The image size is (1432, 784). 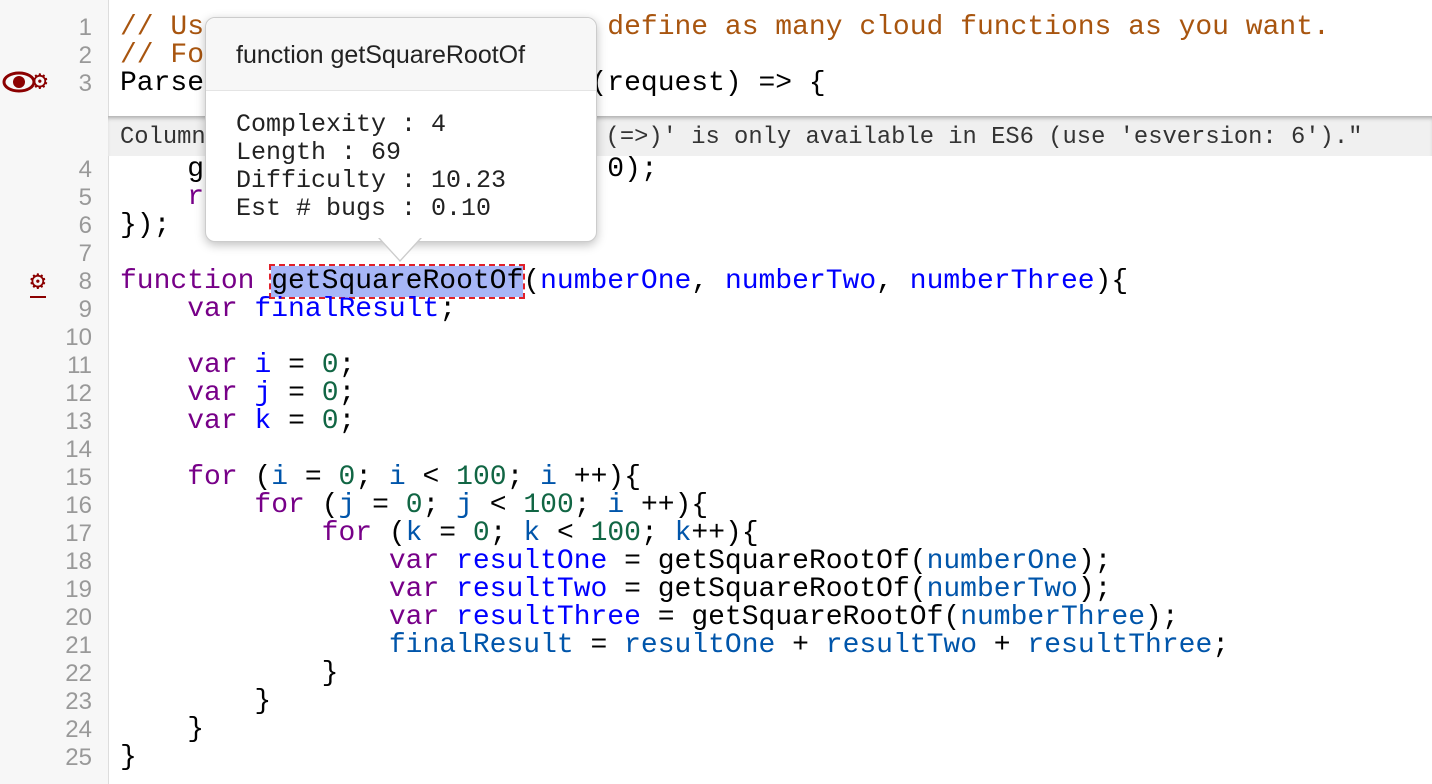 I want to click on code-line: var finalResult;, so click(x=288, y=310).